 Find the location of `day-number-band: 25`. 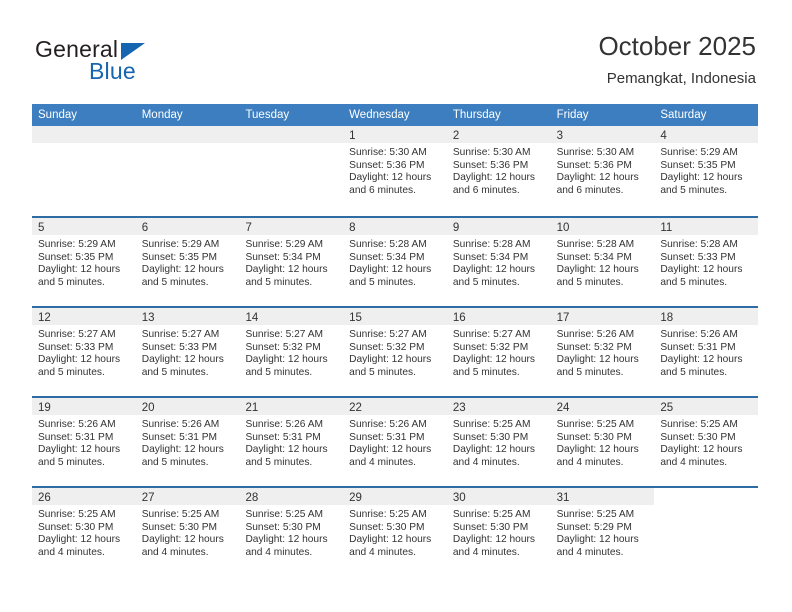

day-number-band: 25 is located at coordinates (706, 406).